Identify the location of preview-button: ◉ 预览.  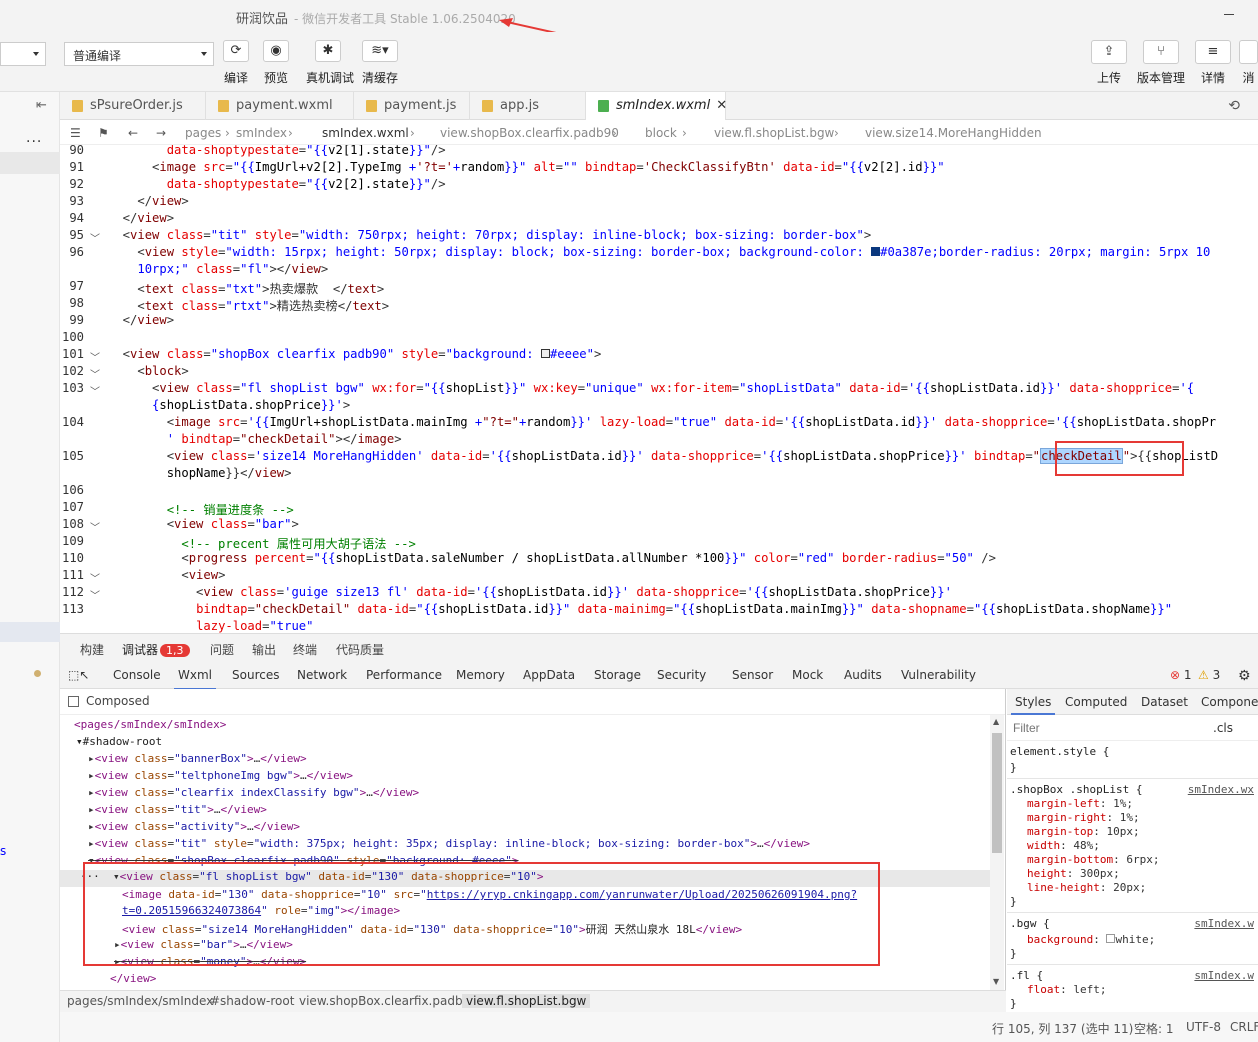
(276, 63).